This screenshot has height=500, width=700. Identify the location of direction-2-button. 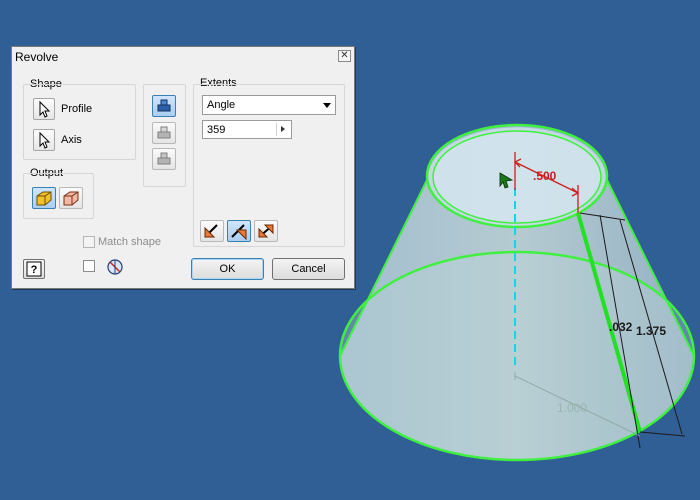
(239, 231).